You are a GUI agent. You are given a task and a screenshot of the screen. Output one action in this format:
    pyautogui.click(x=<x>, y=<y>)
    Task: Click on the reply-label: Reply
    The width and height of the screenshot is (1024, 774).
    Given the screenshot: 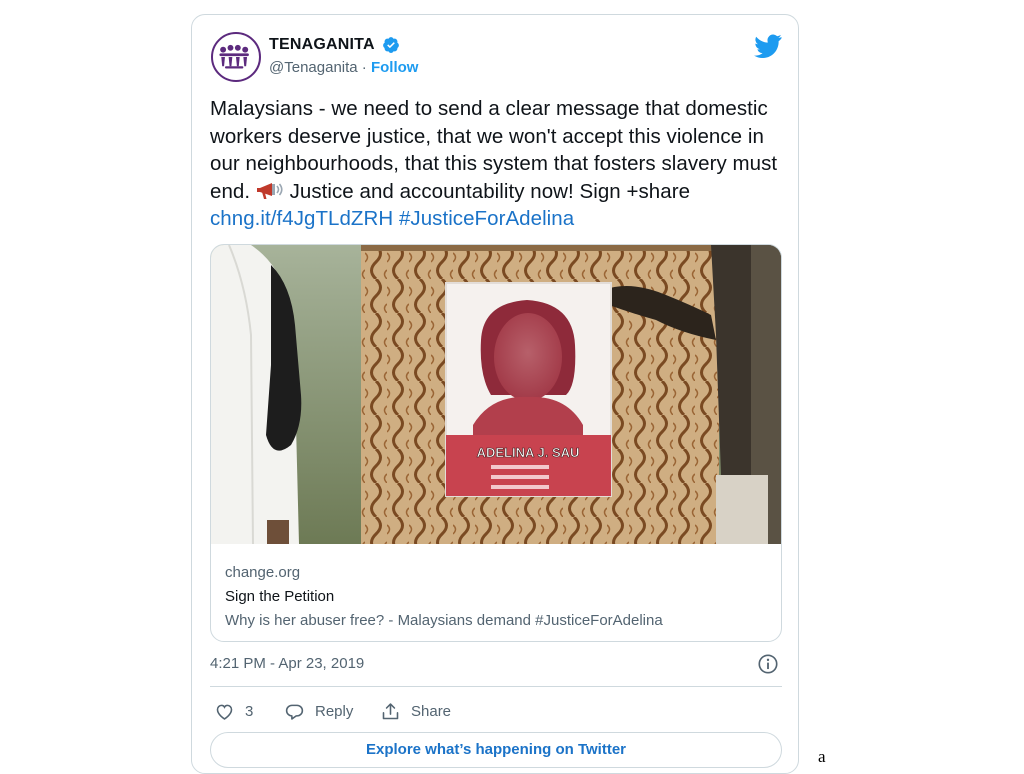 What is the action you would take?
    pyautogui.click(x=334, y=711)
    